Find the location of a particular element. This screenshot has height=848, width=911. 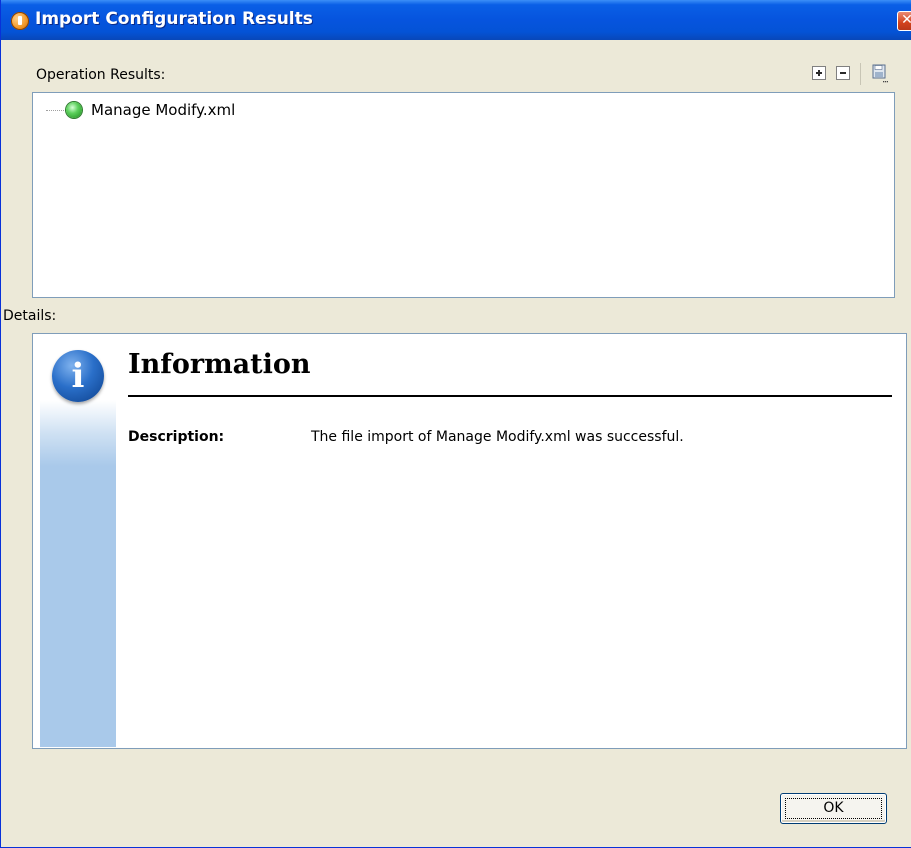

title-bar: Import Configuration Results ✕ is located at coordinates (456, 20).